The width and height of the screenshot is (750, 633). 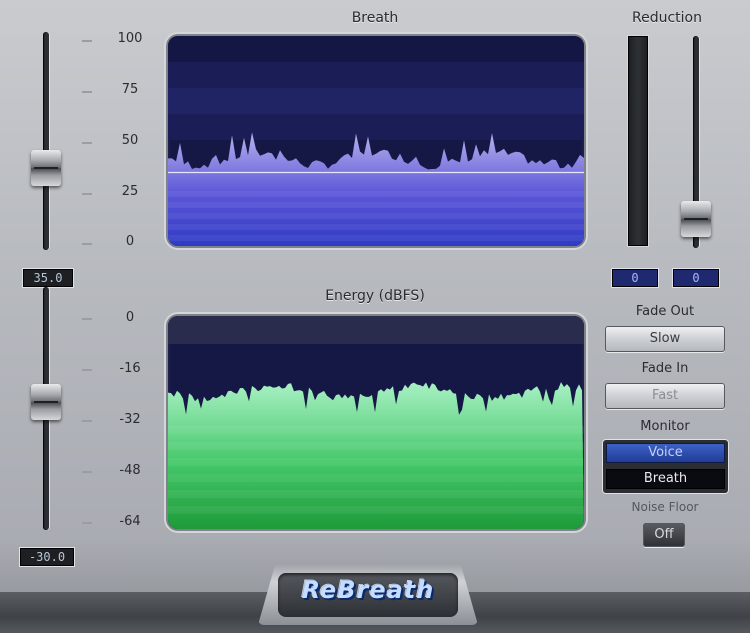 What do you see at coordinates (665, 507) in the screenshot?
I see `noise-floor-label: Noise Floor` at bounding box center [665, 507].